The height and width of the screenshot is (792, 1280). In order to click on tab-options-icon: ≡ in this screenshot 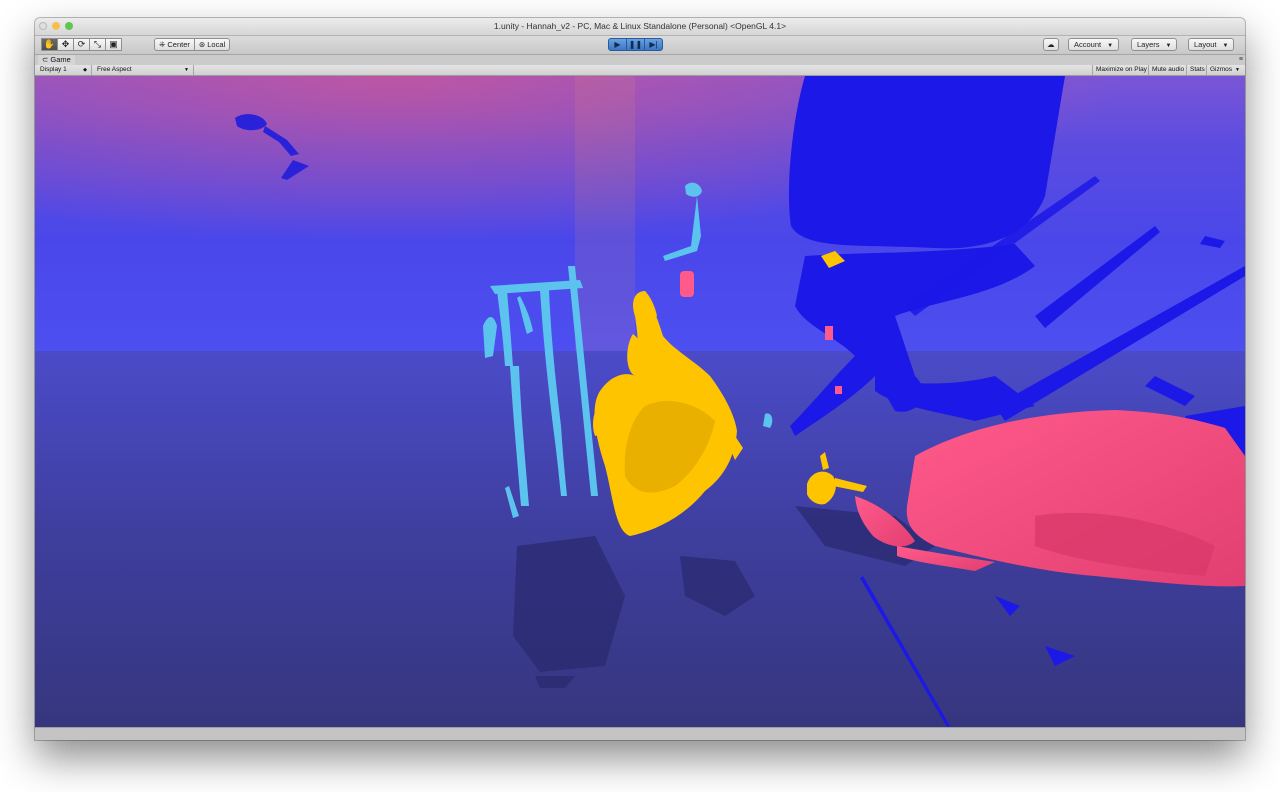, I will do `click(1241, 59)`.